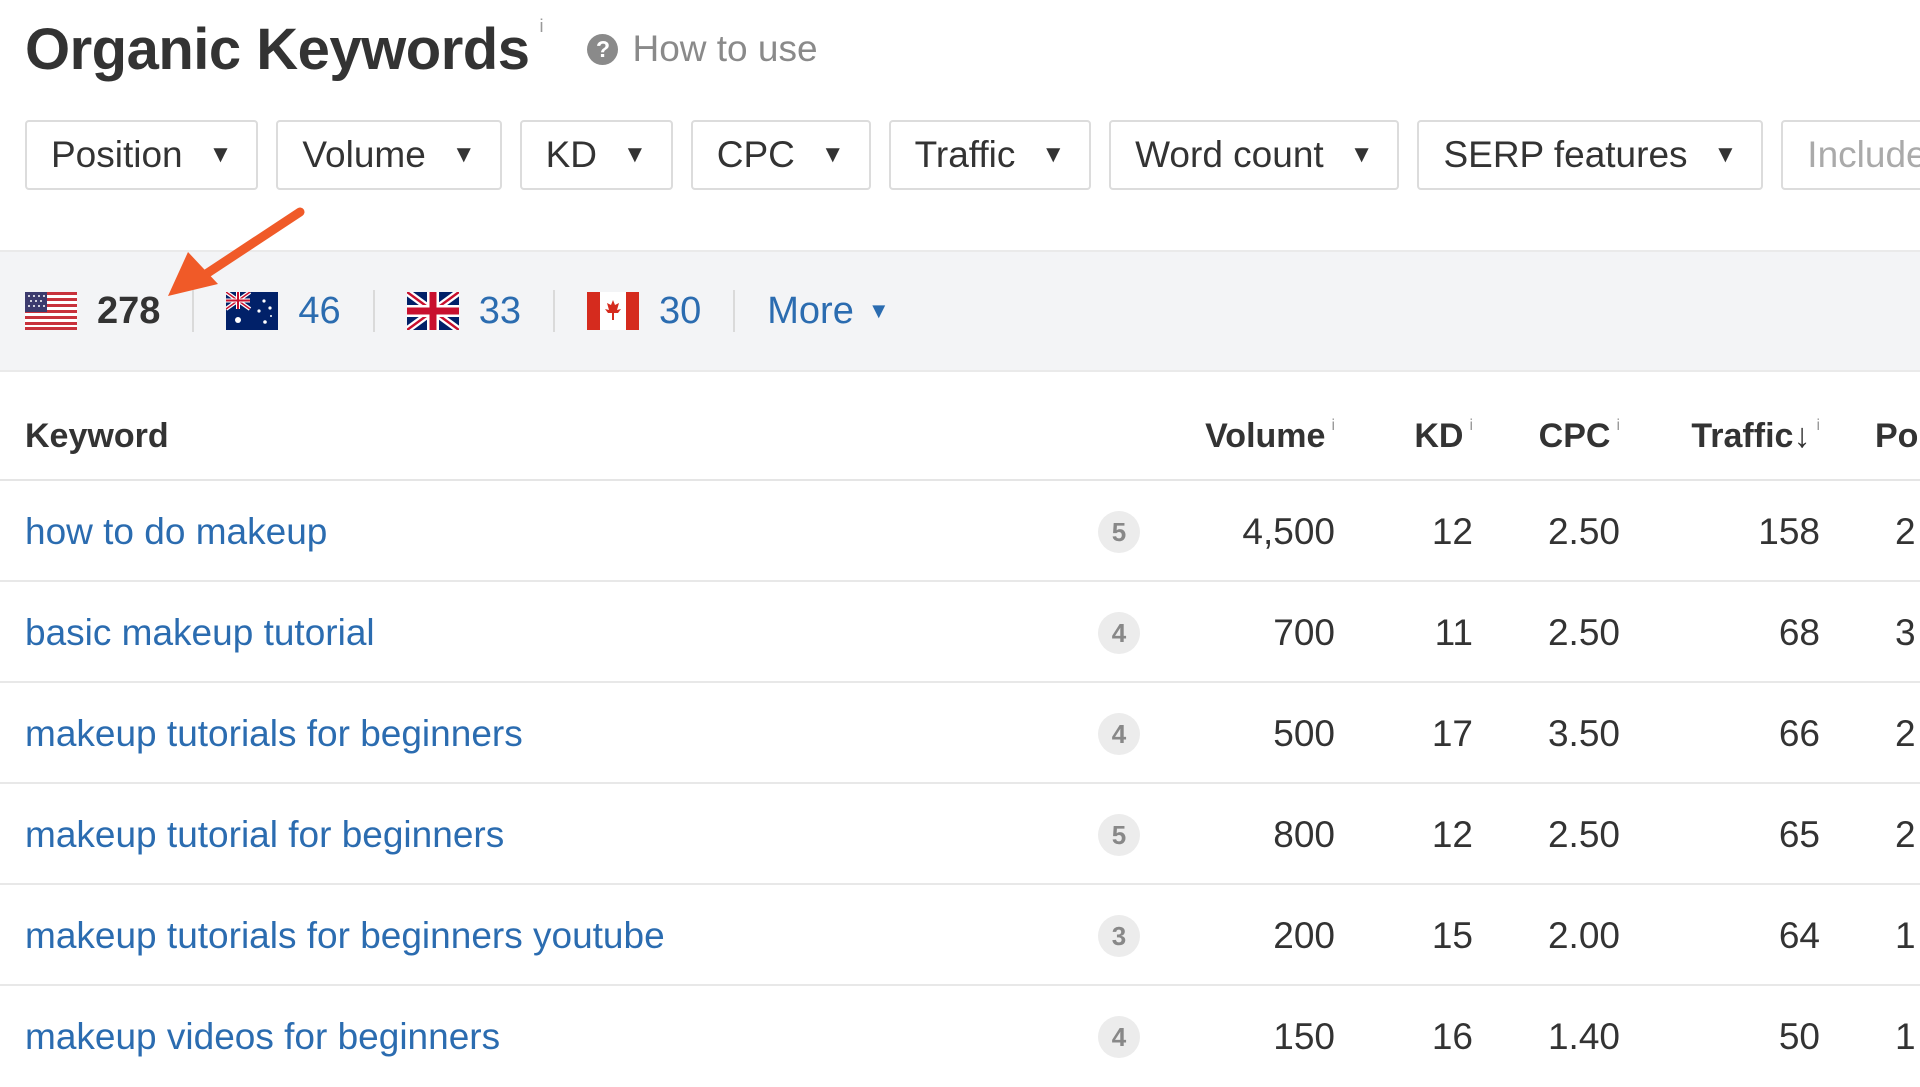  I want to click on filter-label: Traffic, so click(965, 154).